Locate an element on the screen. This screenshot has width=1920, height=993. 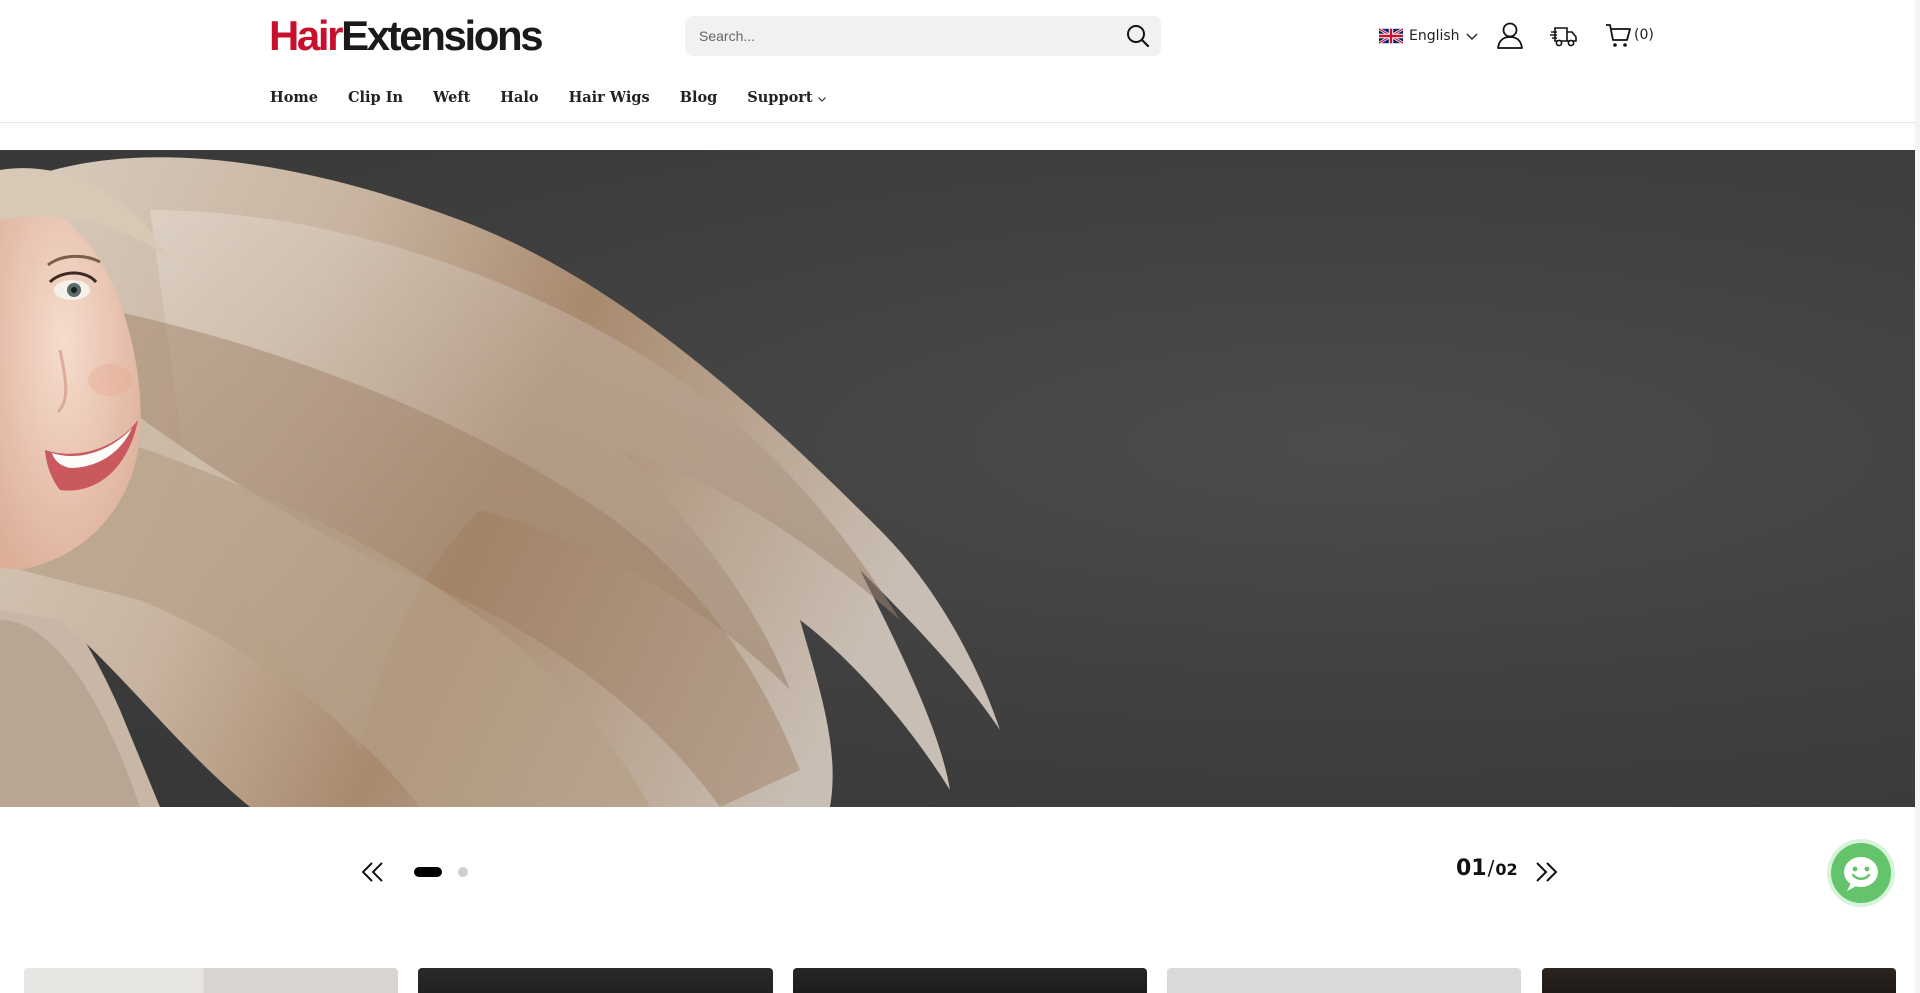
nav-item-label: Halo is located at coordinates (519, 97).